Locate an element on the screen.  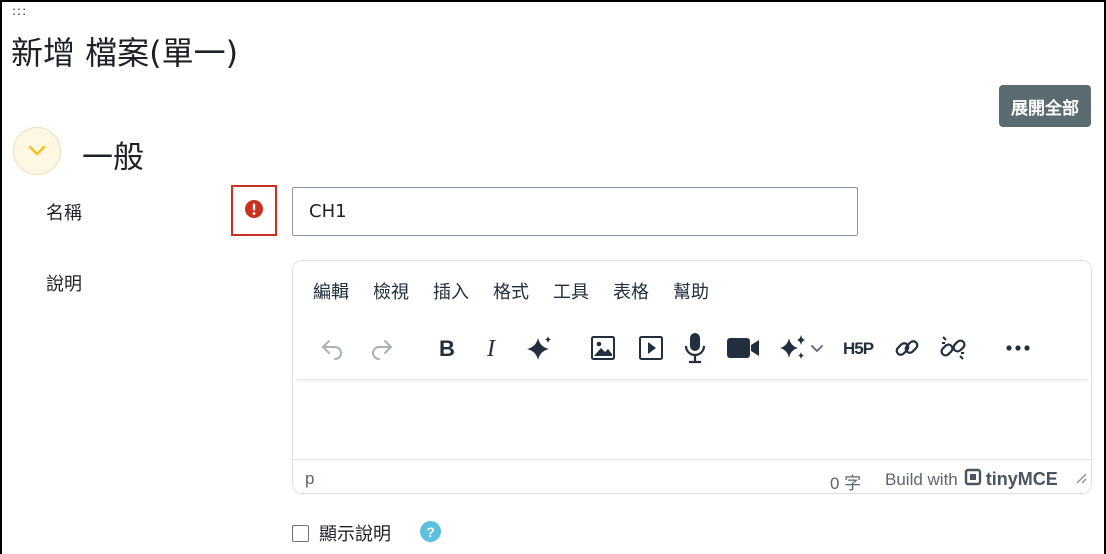
editor-menubar: 編輯 檢視 插入 格式 工具 表格 幫助 is located at coordinates (692, 293).